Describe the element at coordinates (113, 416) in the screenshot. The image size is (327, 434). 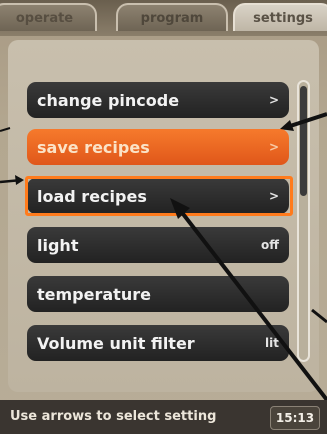
I see `status-hint: Use arrows to select setting` at that location.